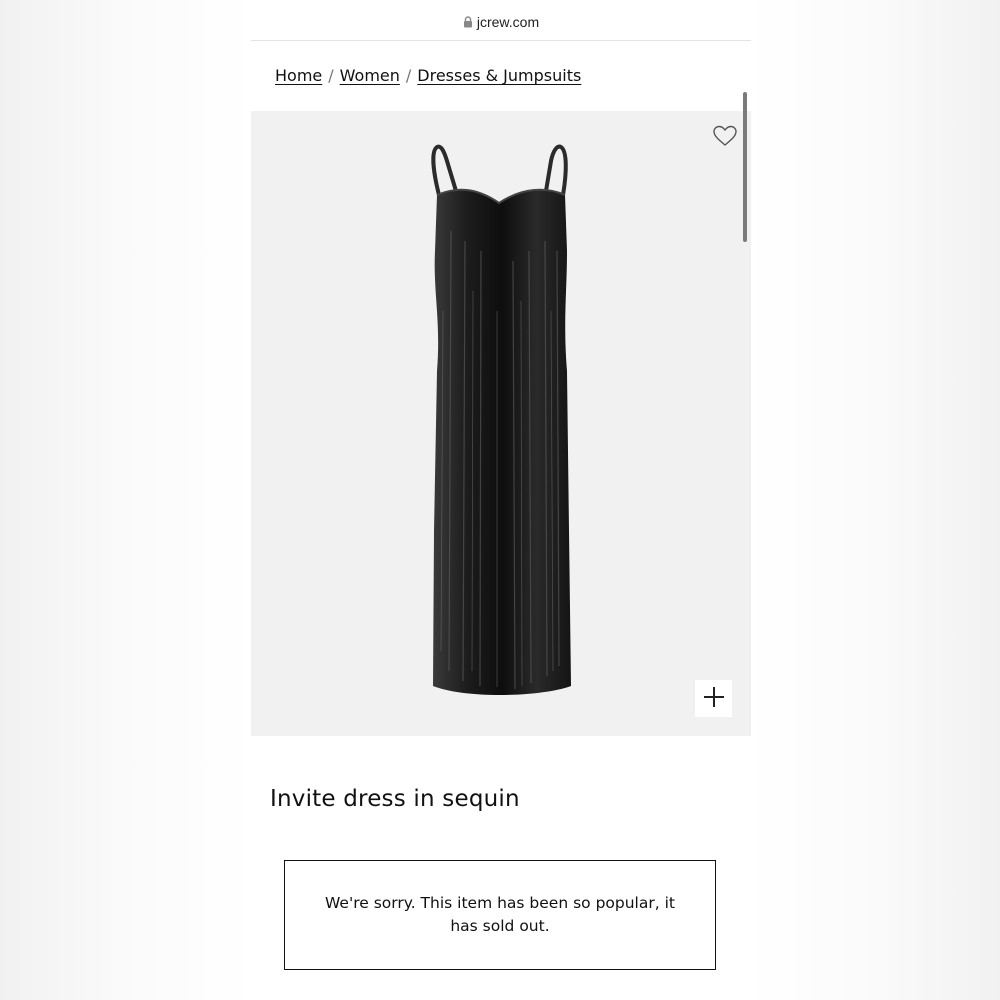 The image size is (1000, 1000). I want to click on breadcrumb-women-link: Women, so click(370, 75).